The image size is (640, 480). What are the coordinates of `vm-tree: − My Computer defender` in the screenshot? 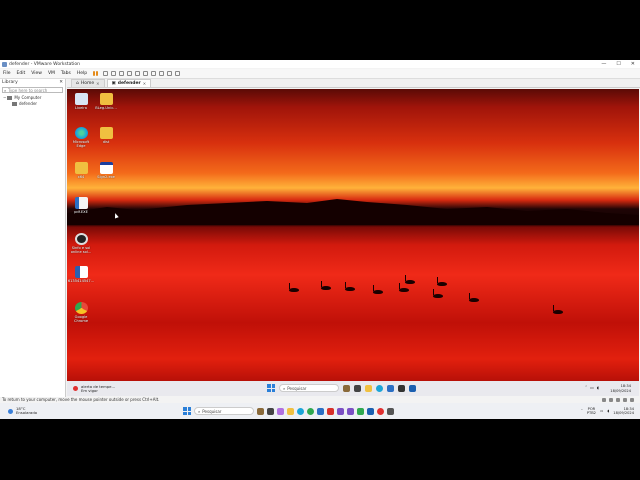 It's located at (32, 101).